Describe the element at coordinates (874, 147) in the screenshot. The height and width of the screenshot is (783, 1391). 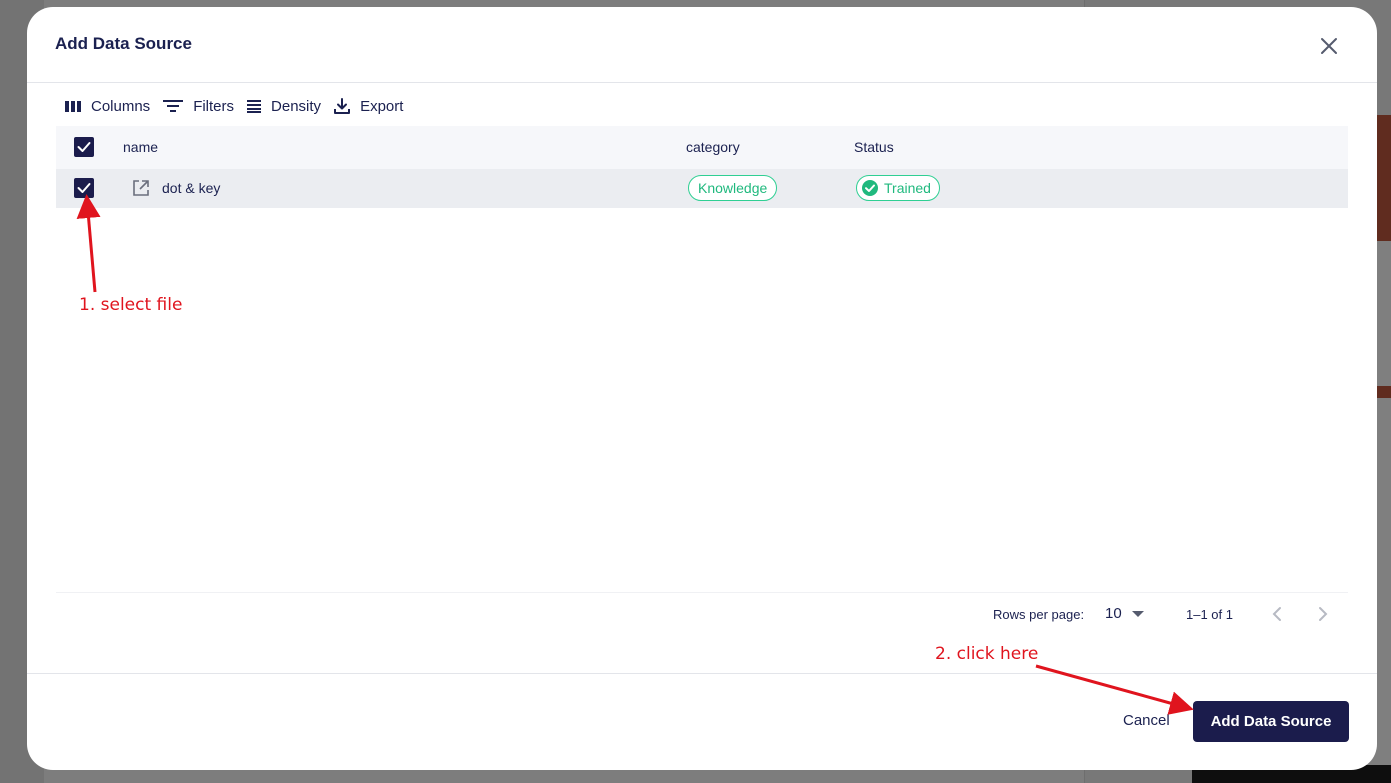
I see `column-header-status: Status` at that location.